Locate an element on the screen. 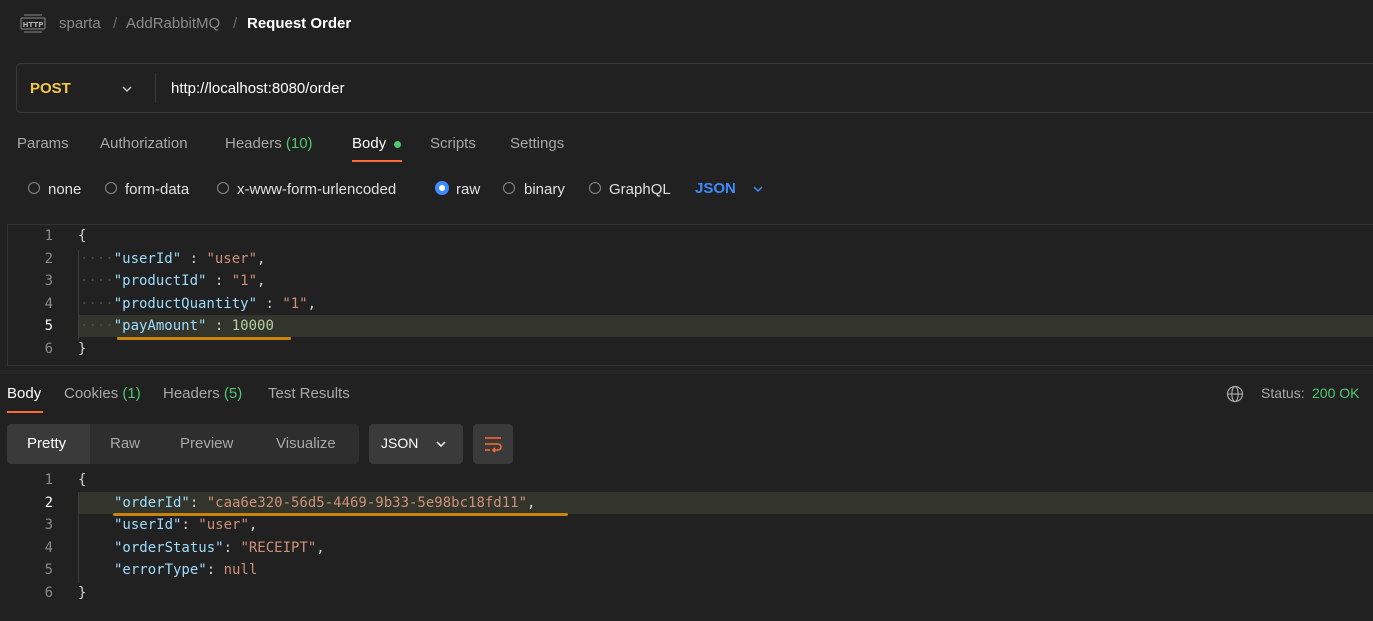 The height and width of the screenshot is (621, 1373). format-select-label: JSON is located at coordinates (400, 443).